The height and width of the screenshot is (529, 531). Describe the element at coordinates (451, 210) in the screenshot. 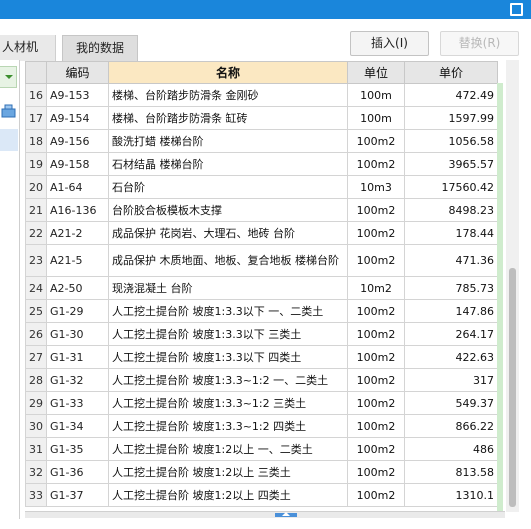

I see `cell-price: 8498.23` at that location.